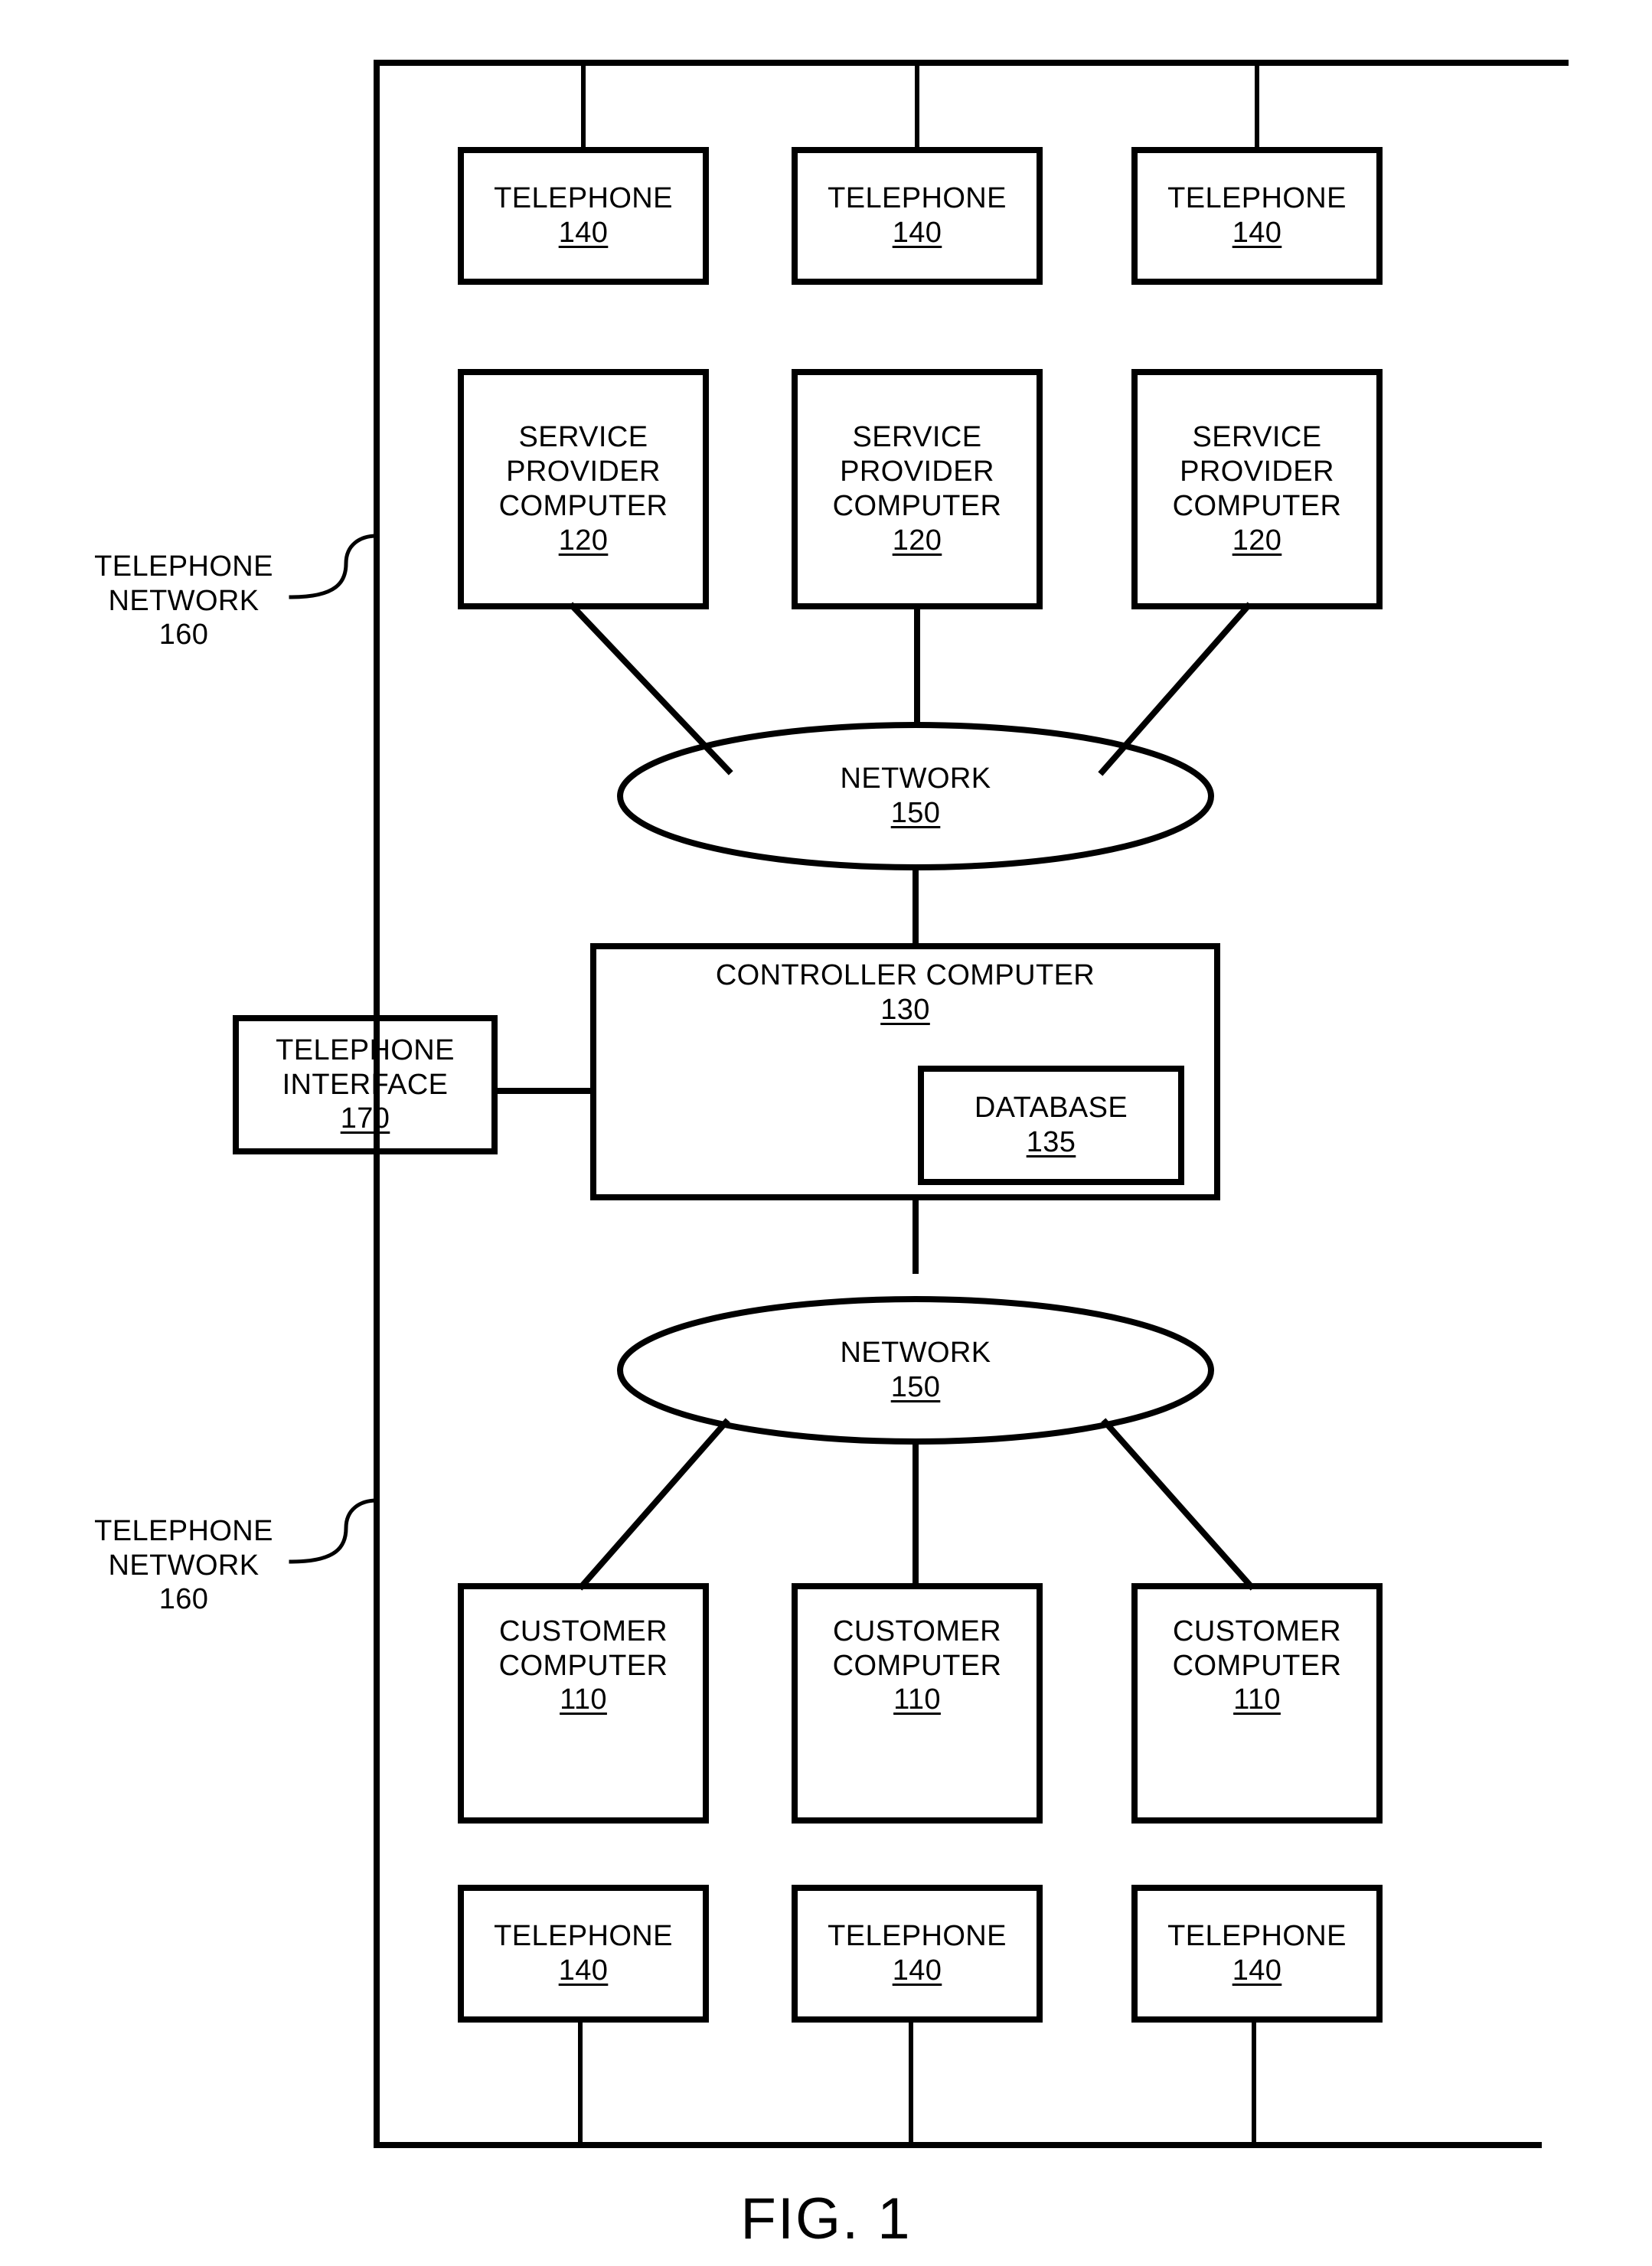 The image size is (1652, 2266). Describe the element at coordinates (334, 566) in the screenshot. I see `leader-line-telephone-network-upper` at that location.